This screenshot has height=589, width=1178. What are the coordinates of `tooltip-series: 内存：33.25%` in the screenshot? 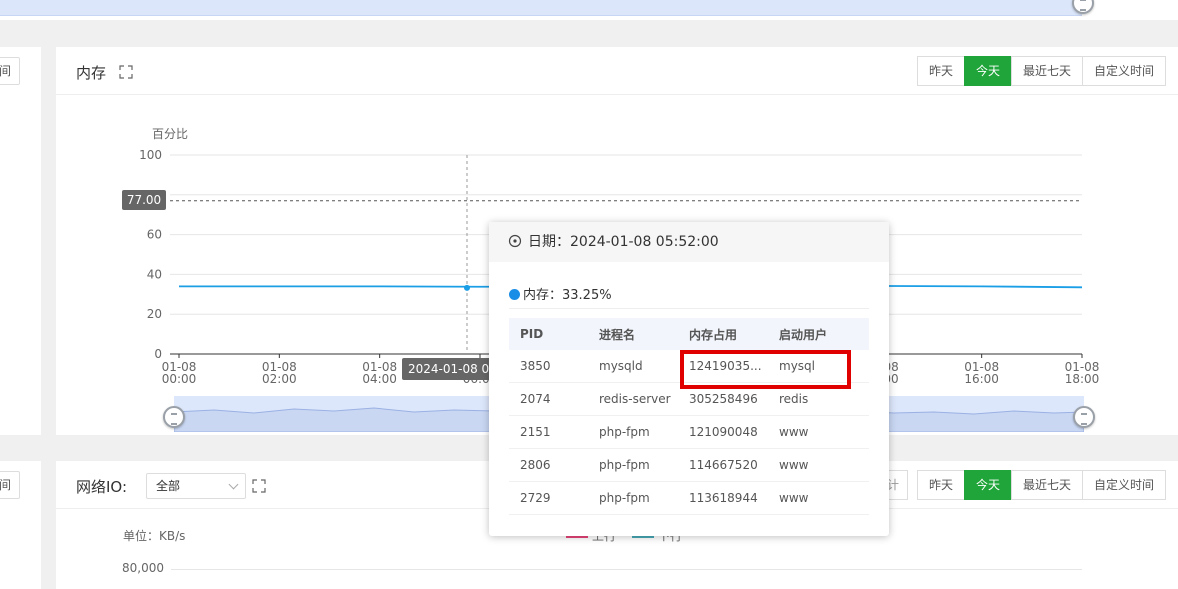 It's located at (560, 293).